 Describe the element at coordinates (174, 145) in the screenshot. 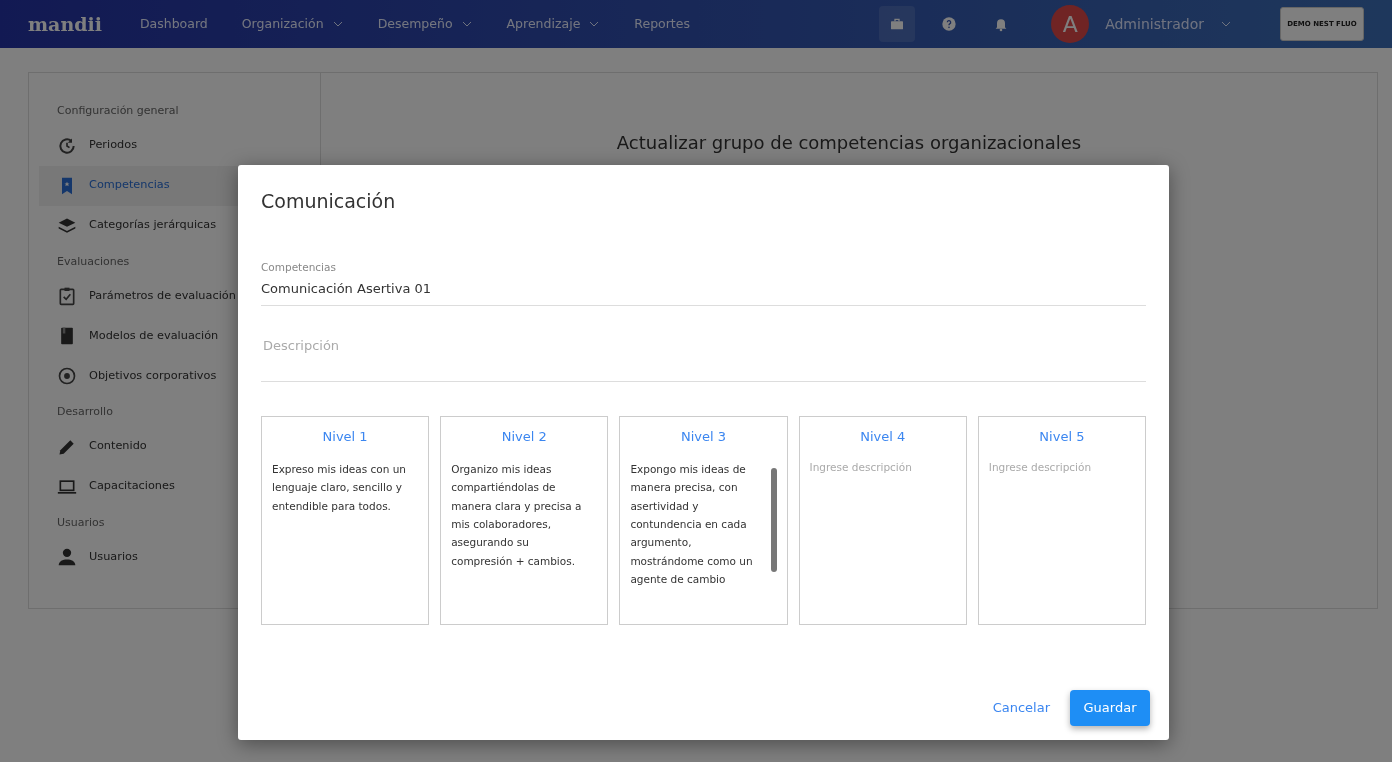

I see `sidebar-item: Periodos` at that location.